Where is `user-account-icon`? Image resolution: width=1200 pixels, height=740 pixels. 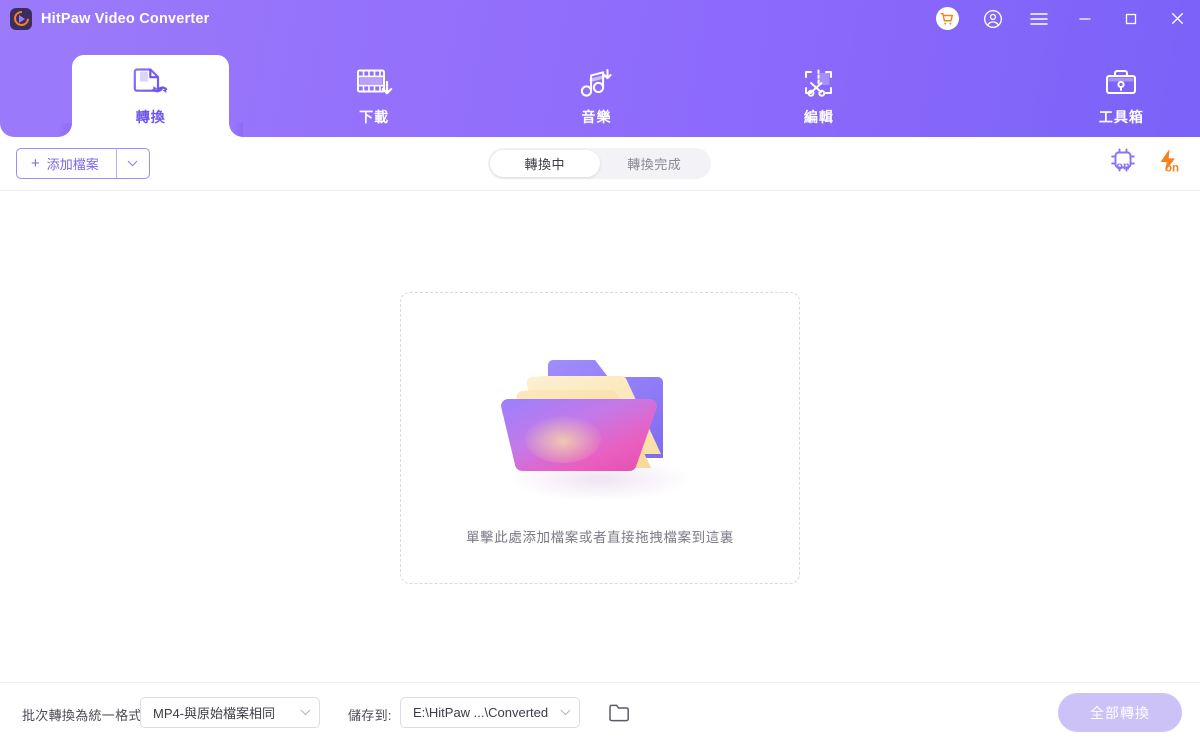
user-account-icon is located at coordinates (993, 18).